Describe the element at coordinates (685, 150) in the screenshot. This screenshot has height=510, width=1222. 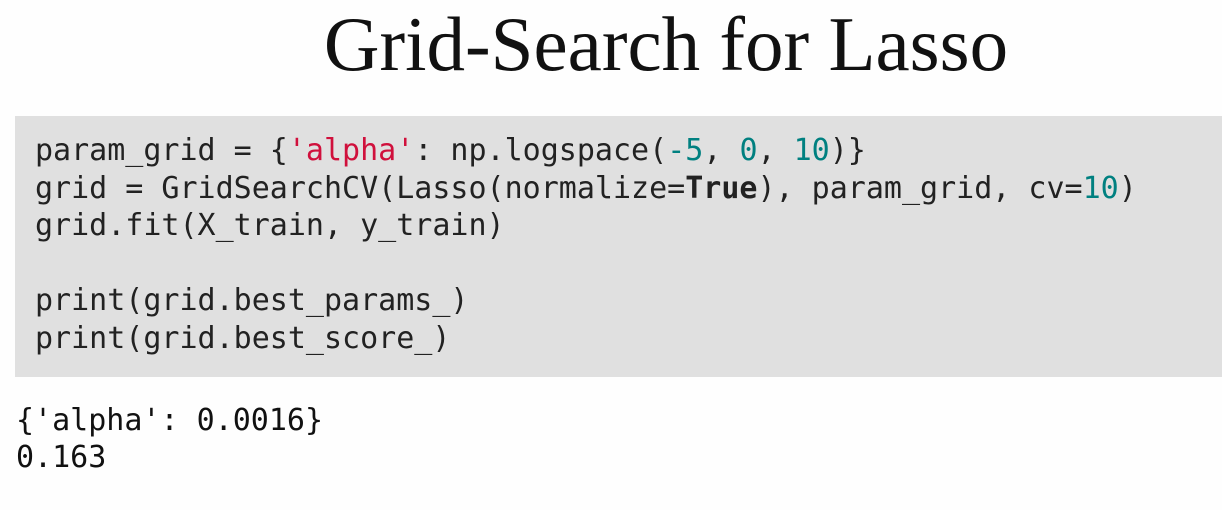
I see `number-literal: -5` at that location.